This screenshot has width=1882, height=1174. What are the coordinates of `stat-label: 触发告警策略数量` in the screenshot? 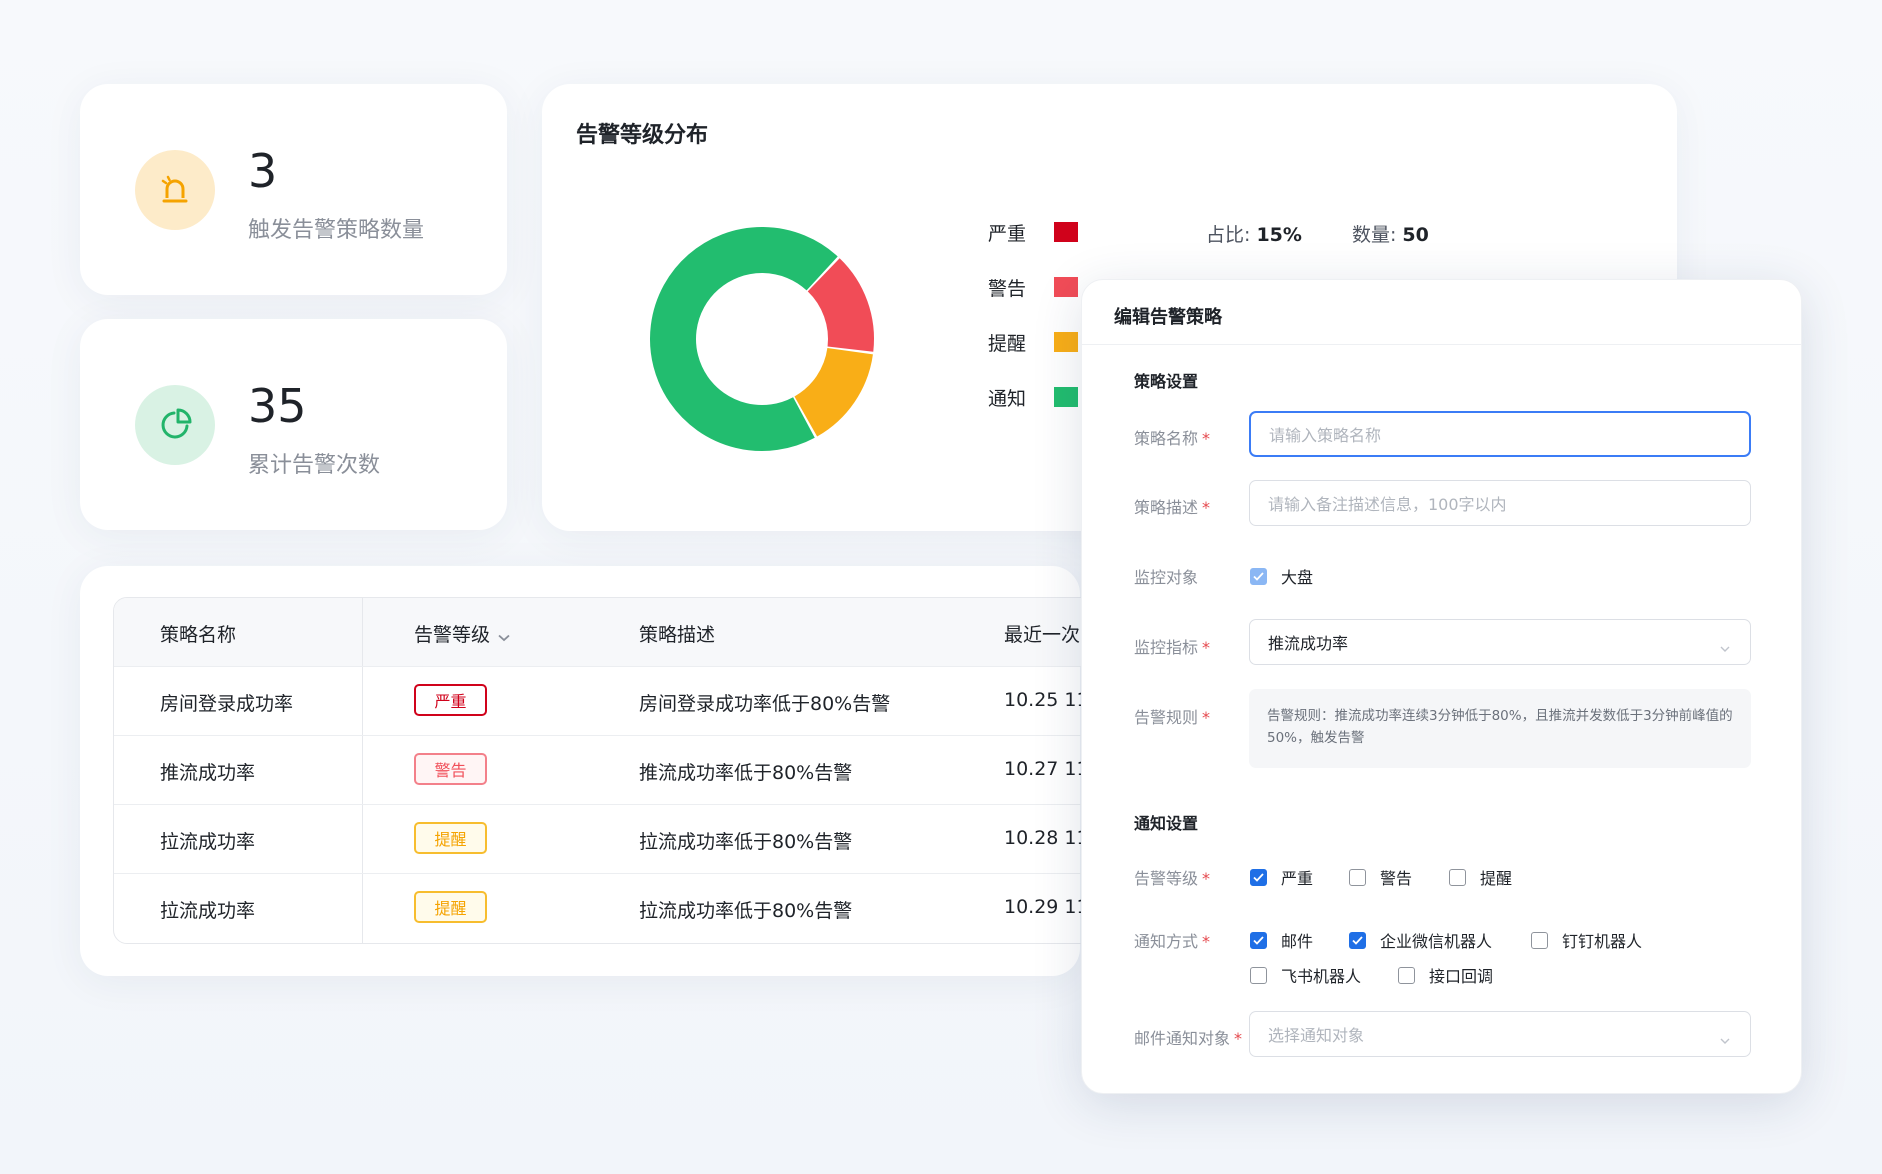 It's located at (336, 230).